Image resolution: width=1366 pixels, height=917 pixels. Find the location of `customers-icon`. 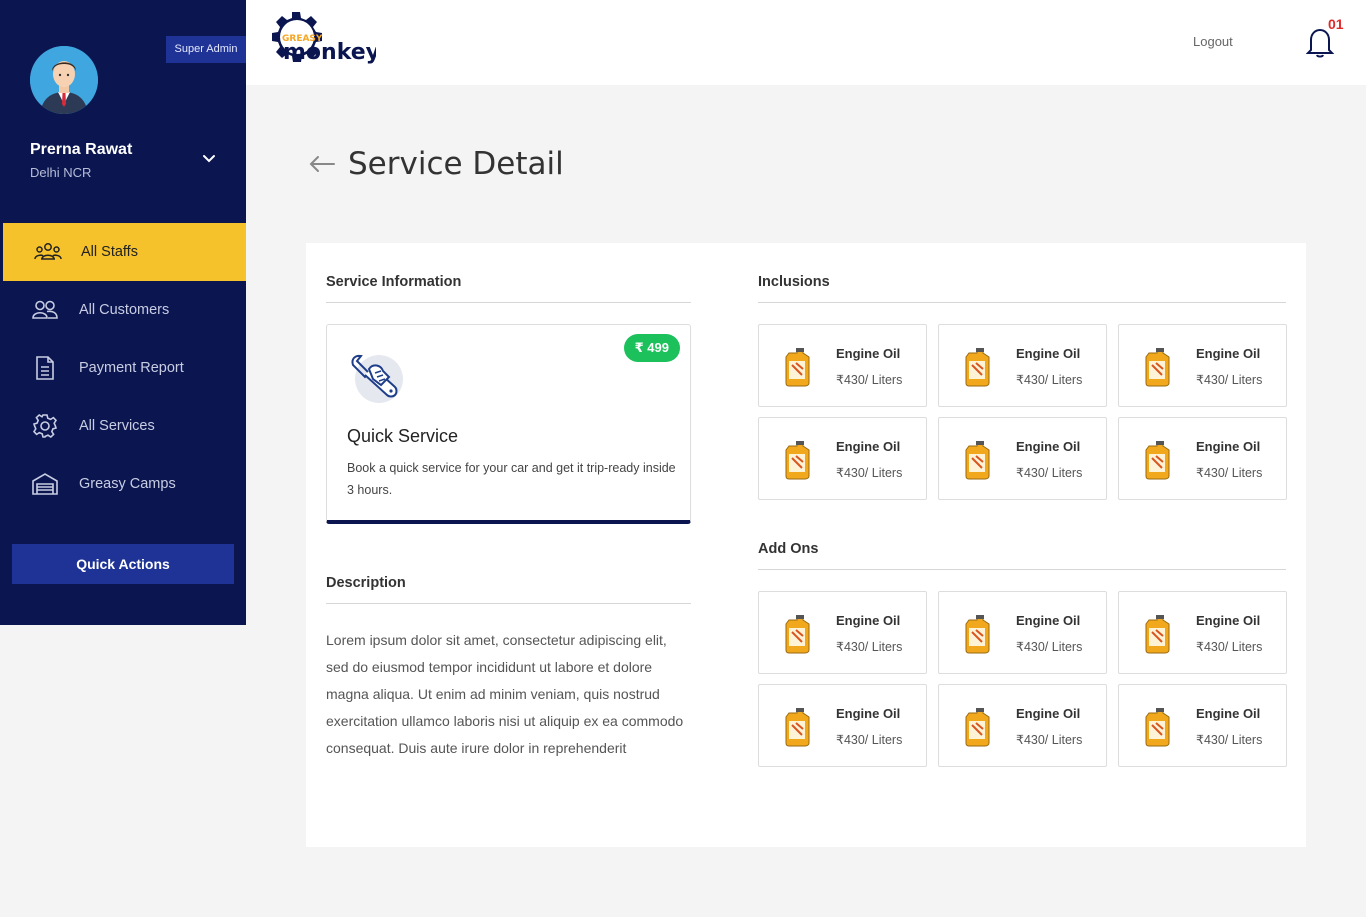

customers-icon is located at coordinates (45, 310).